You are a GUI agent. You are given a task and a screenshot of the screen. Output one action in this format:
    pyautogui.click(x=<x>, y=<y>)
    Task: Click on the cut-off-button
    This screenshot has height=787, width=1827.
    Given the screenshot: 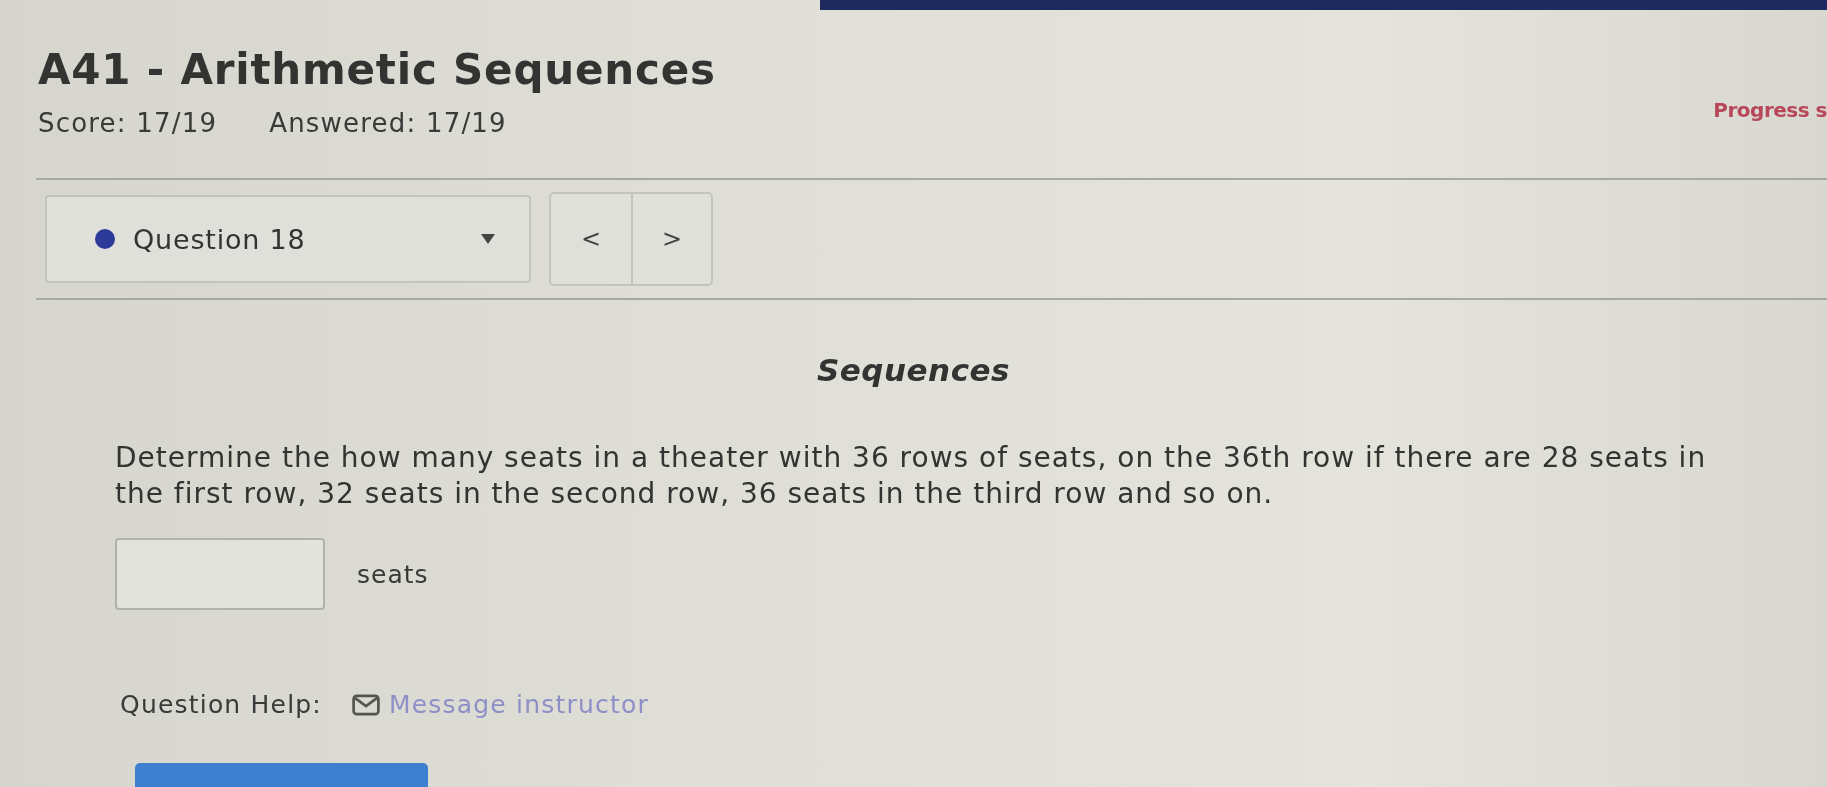 What is the action you would take?
    pyautogui.click(x=281, y=775)
    